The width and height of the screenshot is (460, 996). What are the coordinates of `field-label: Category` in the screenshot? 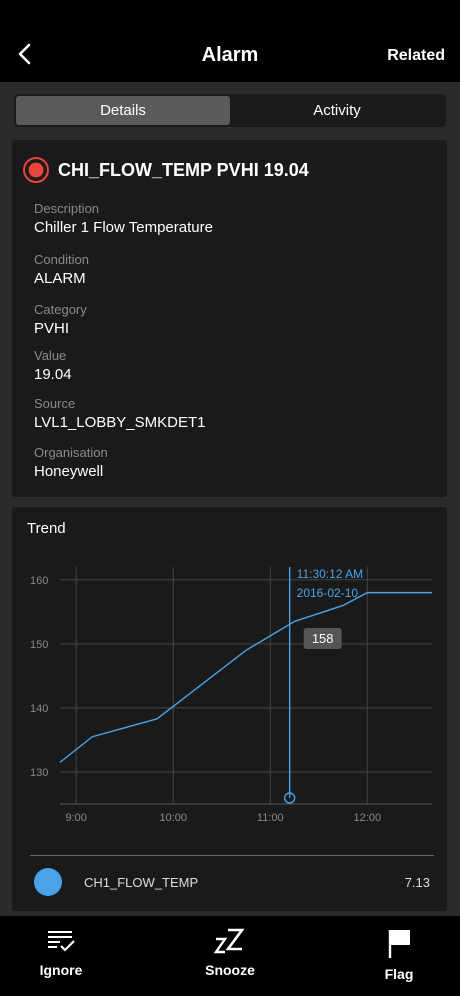 It's located at (60, 309).